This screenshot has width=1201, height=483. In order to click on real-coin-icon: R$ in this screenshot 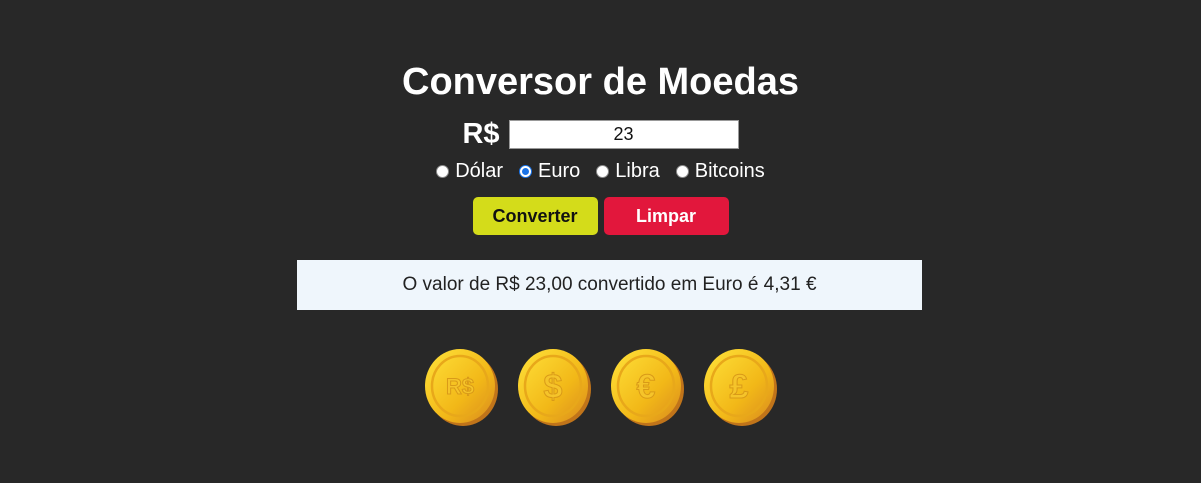, I will do `click(461, 387)`.